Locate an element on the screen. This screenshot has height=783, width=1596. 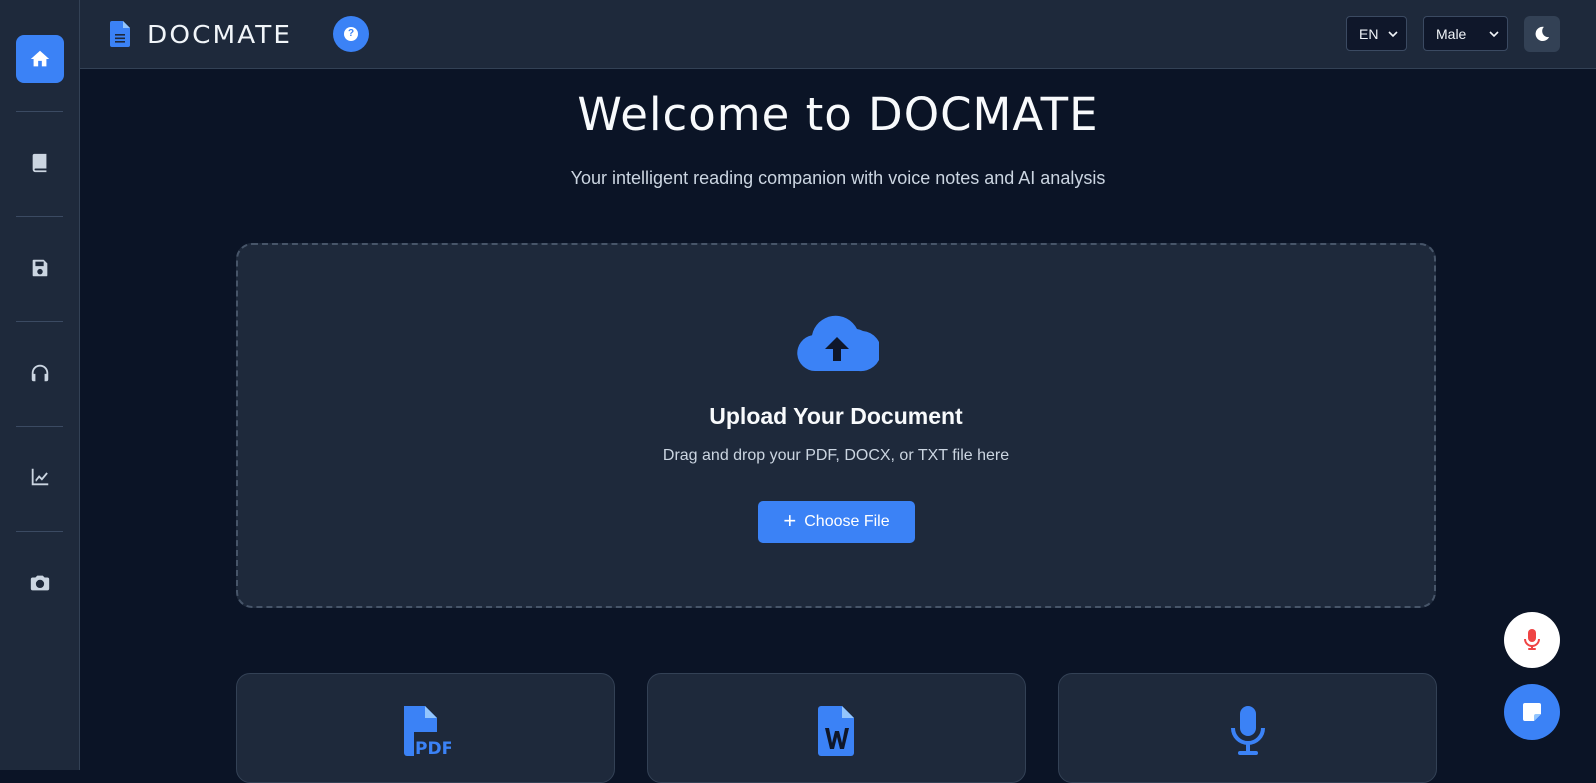
floppy-disk-icon is located at coordinates (40, 268).